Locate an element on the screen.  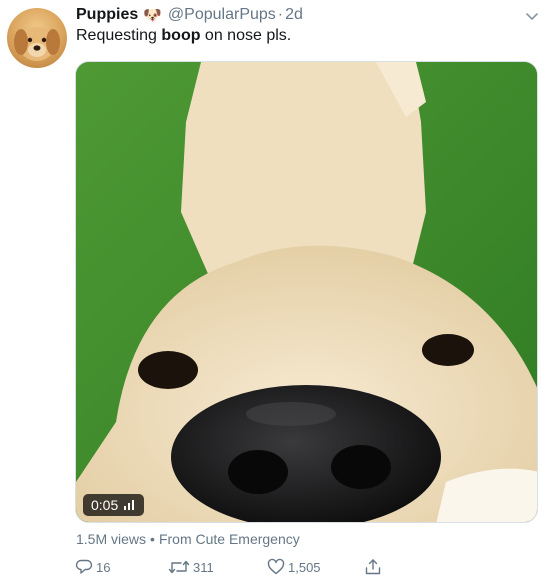
video-duration-badge: 0:05 is located at coordinates (114, 505).